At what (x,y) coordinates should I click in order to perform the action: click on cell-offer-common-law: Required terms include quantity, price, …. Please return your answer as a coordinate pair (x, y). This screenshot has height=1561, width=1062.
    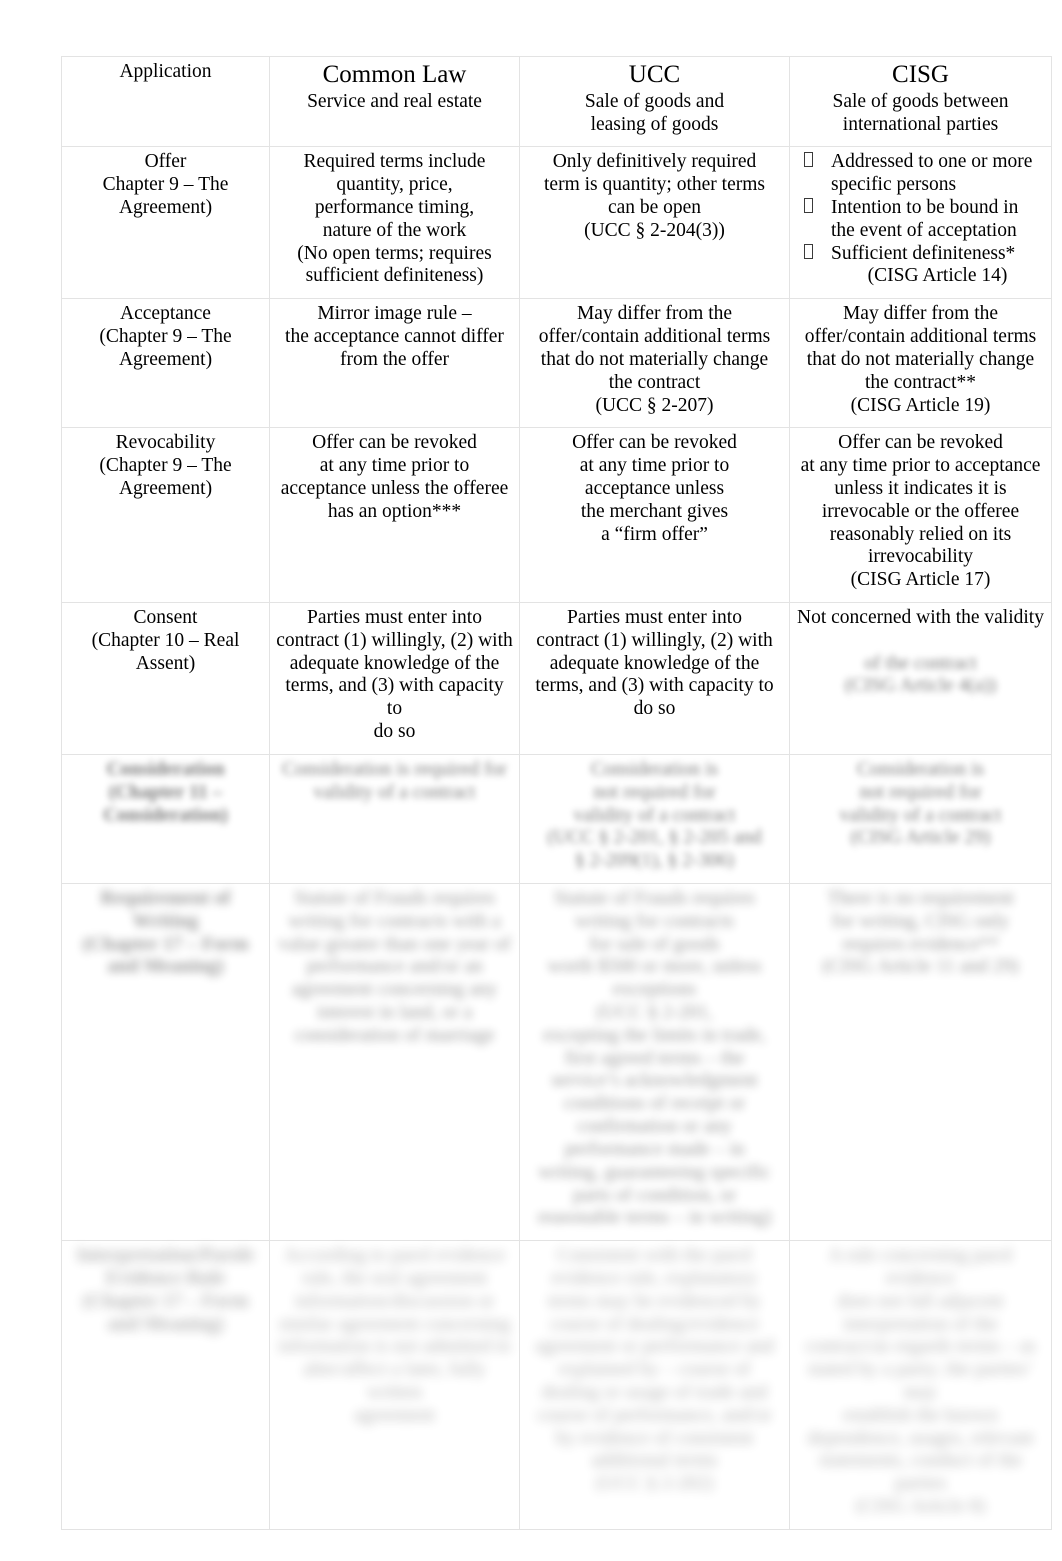
    Looking at the image, I should click on (394, 223).